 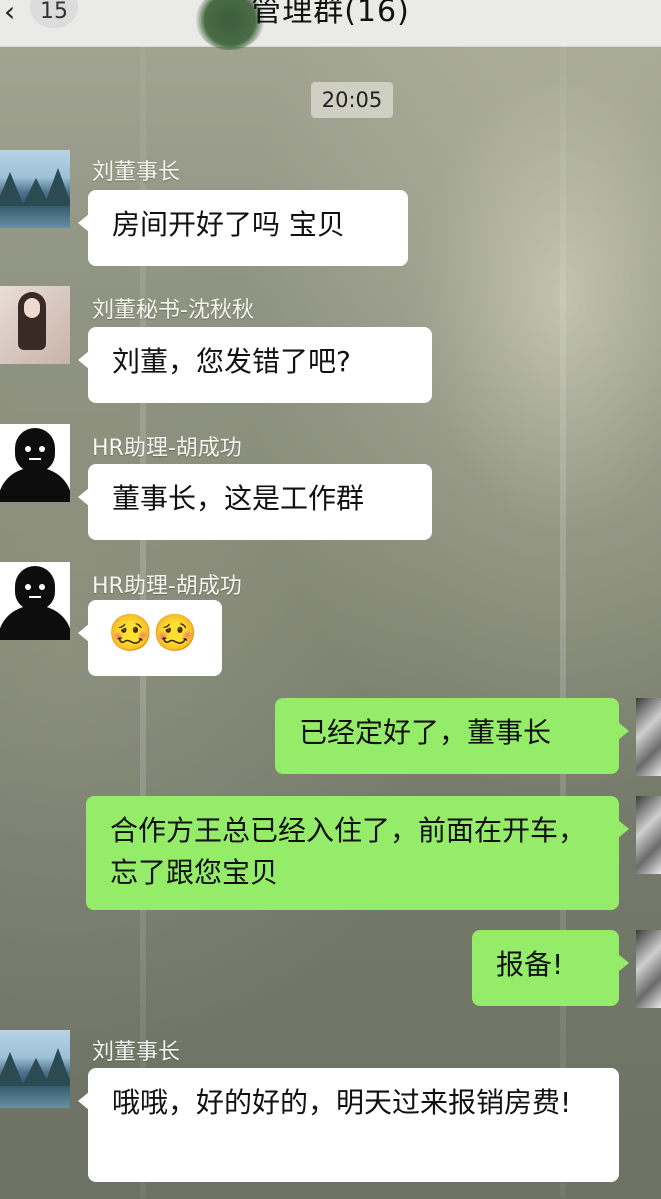 What do you see at coordinates (348, 1125) in the screenshot?
I see `message-bubble: 哦哦，好的好的，明天过来报销房费!` at bounding box center [348, 1125].